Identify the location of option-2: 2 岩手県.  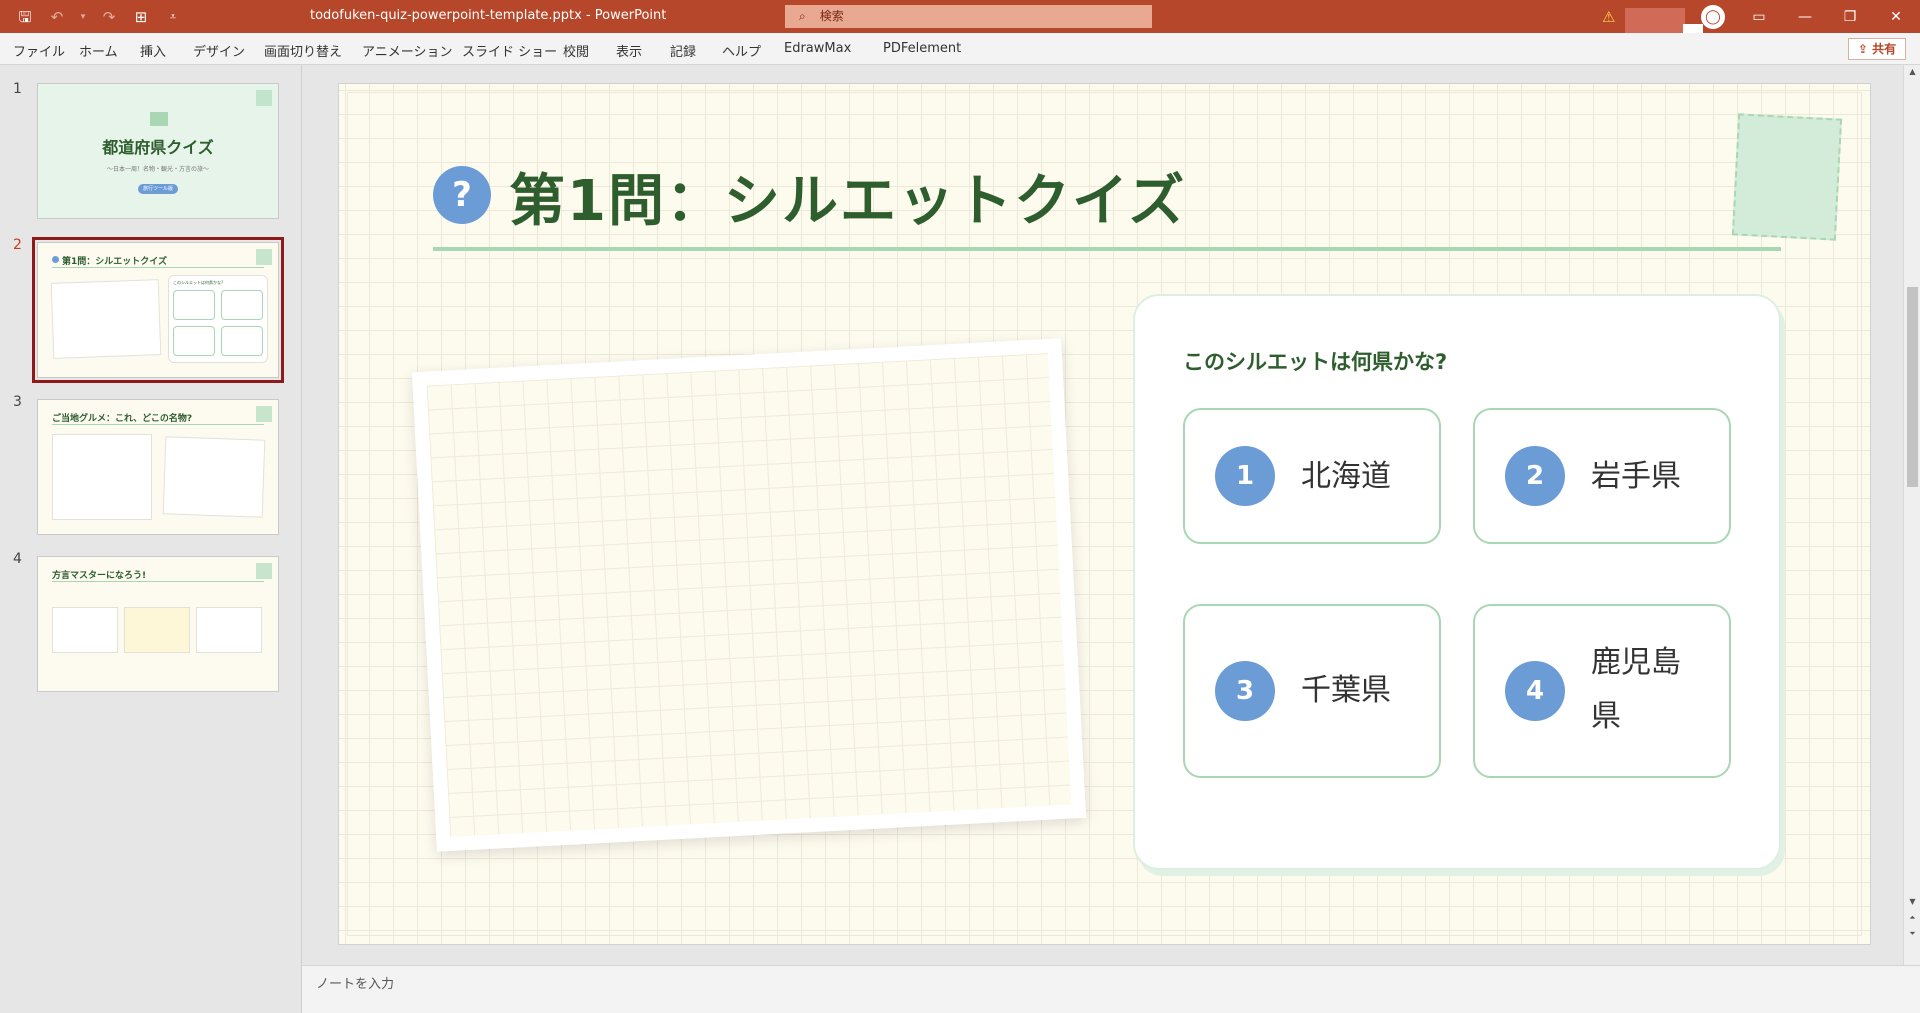
(1602, 476).